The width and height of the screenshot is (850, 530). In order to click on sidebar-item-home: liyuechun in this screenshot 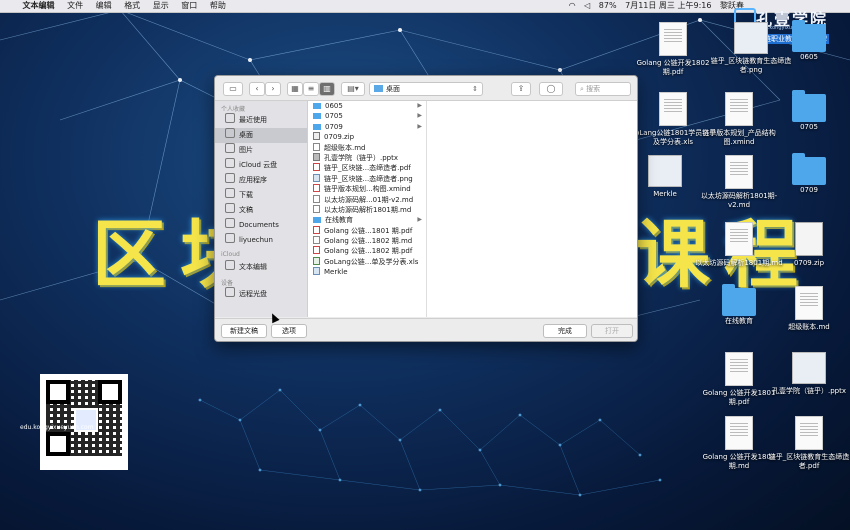, I will do `click(261, 240)`.